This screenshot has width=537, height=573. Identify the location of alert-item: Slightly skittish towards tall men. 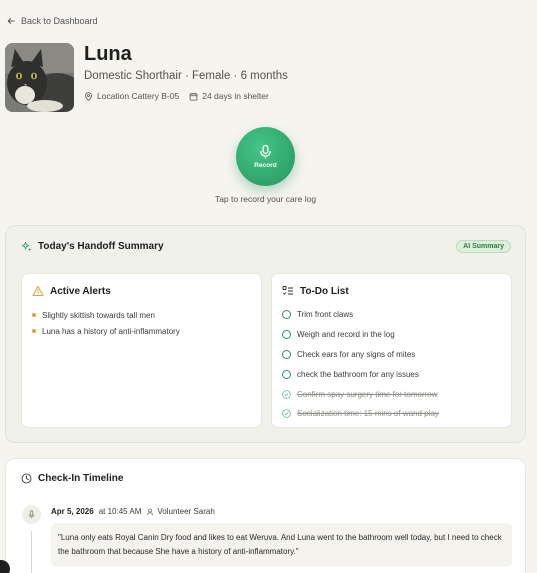
(106, 315).